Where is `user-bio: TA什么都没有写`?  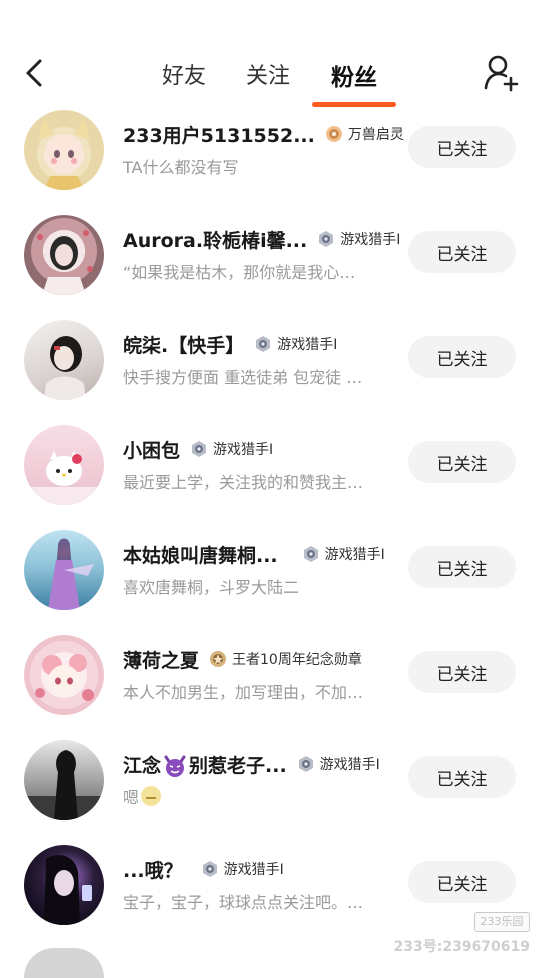
user-bio: TA什么都没有写 is located at coordinates (181, 167).